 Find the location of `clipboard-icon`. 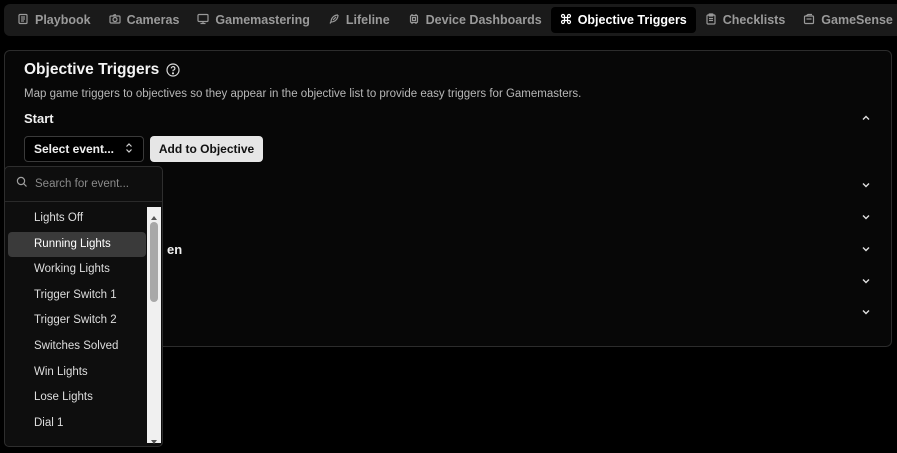

clipboard-icon is located at coordinates (711, 20).